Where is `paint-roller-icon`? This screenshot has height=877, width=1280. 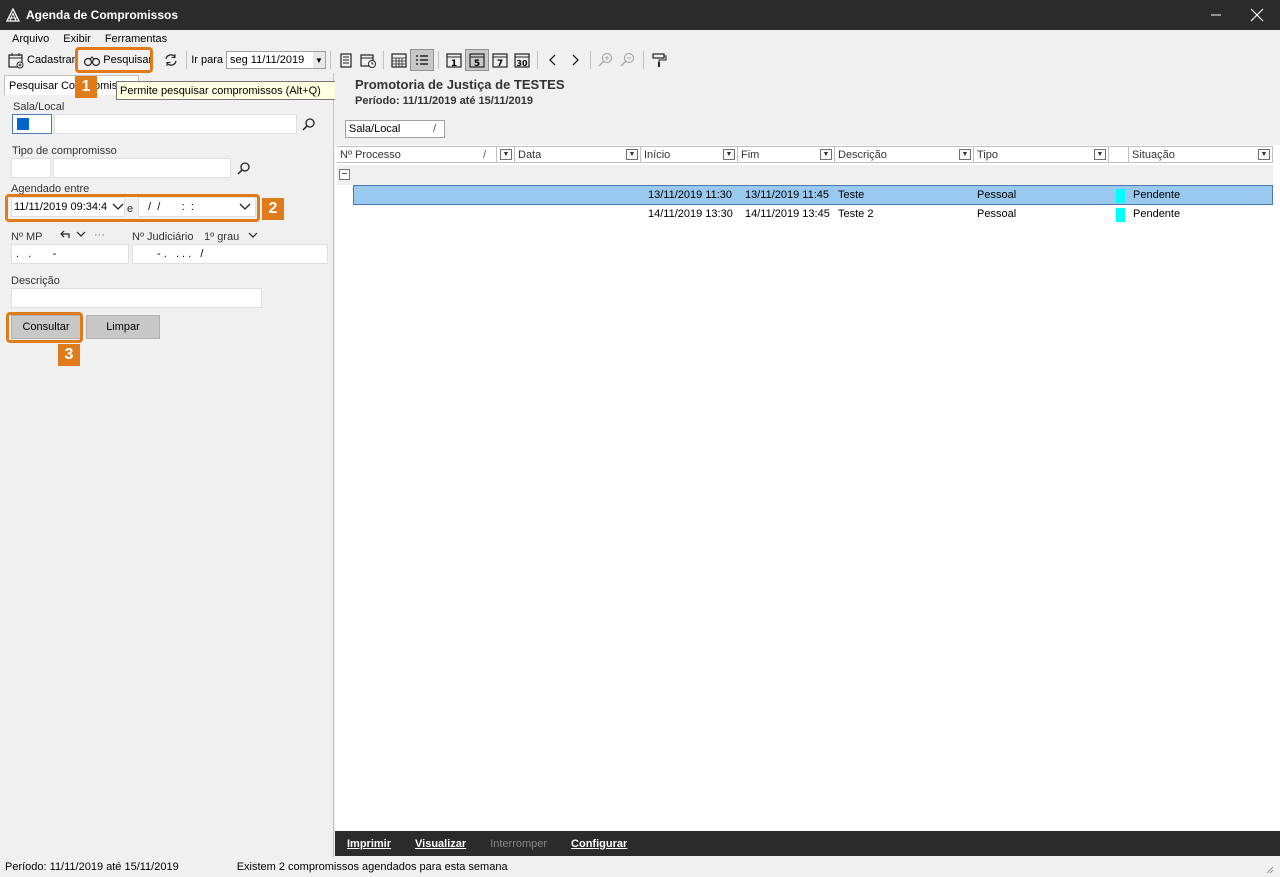 paint-roller-icon is located at coordinates (659, 60).